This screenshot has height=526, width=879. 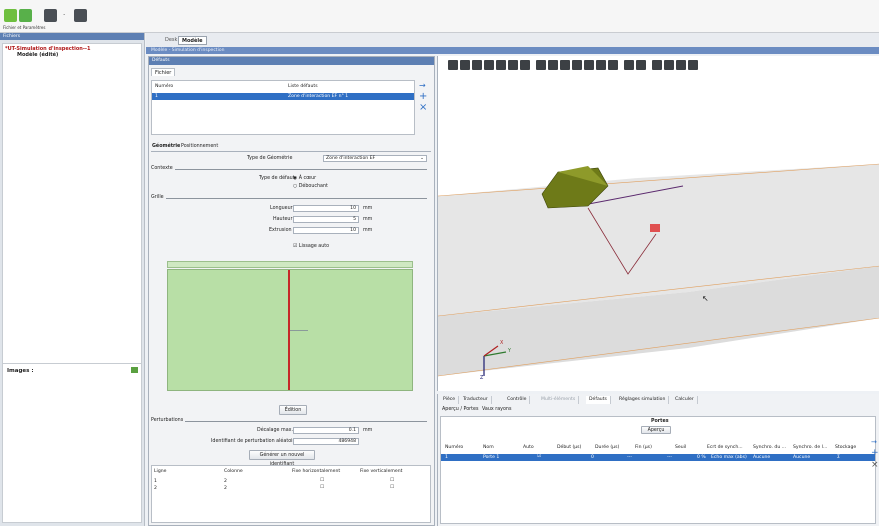 I want to click on image-add-icon, so click(x=134, y=370).